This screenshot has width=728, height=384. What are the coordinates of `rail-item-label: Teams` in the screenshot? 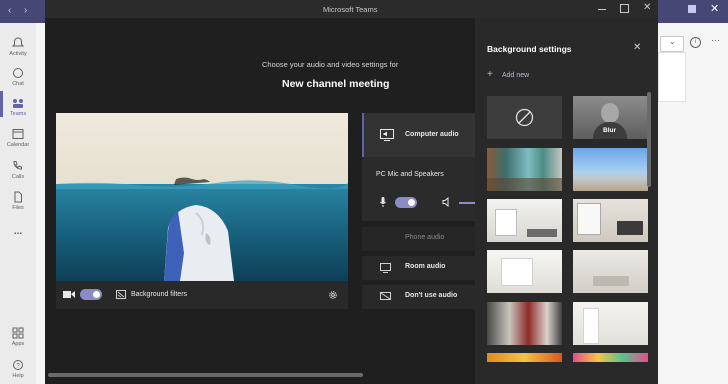 It's located at (18, 114).